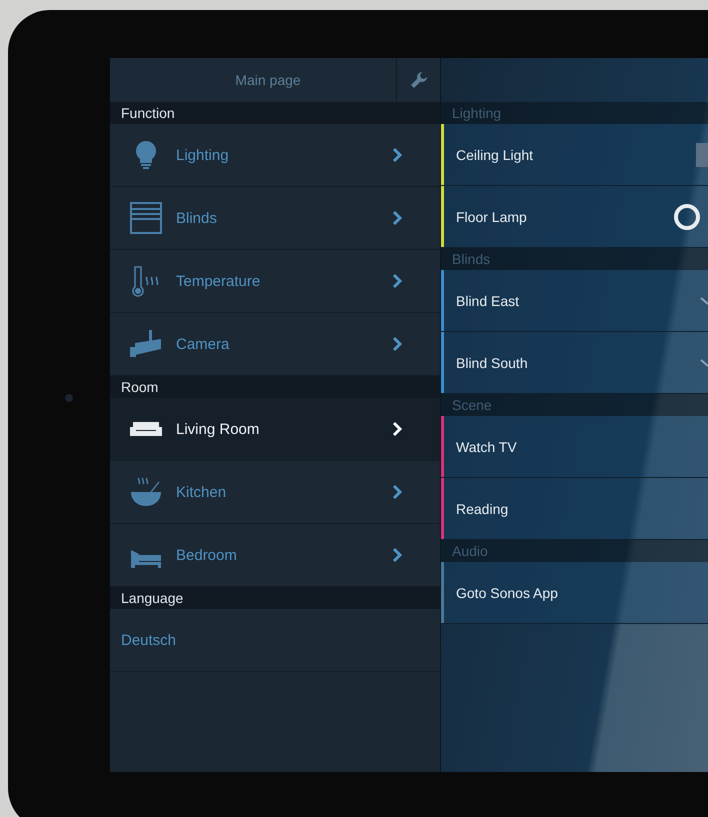 This screenshot has height=817, width=708. Describe the element at coordinates (574, 217) in the screenshot. I see `device-row: Floor Lamp` at that location.